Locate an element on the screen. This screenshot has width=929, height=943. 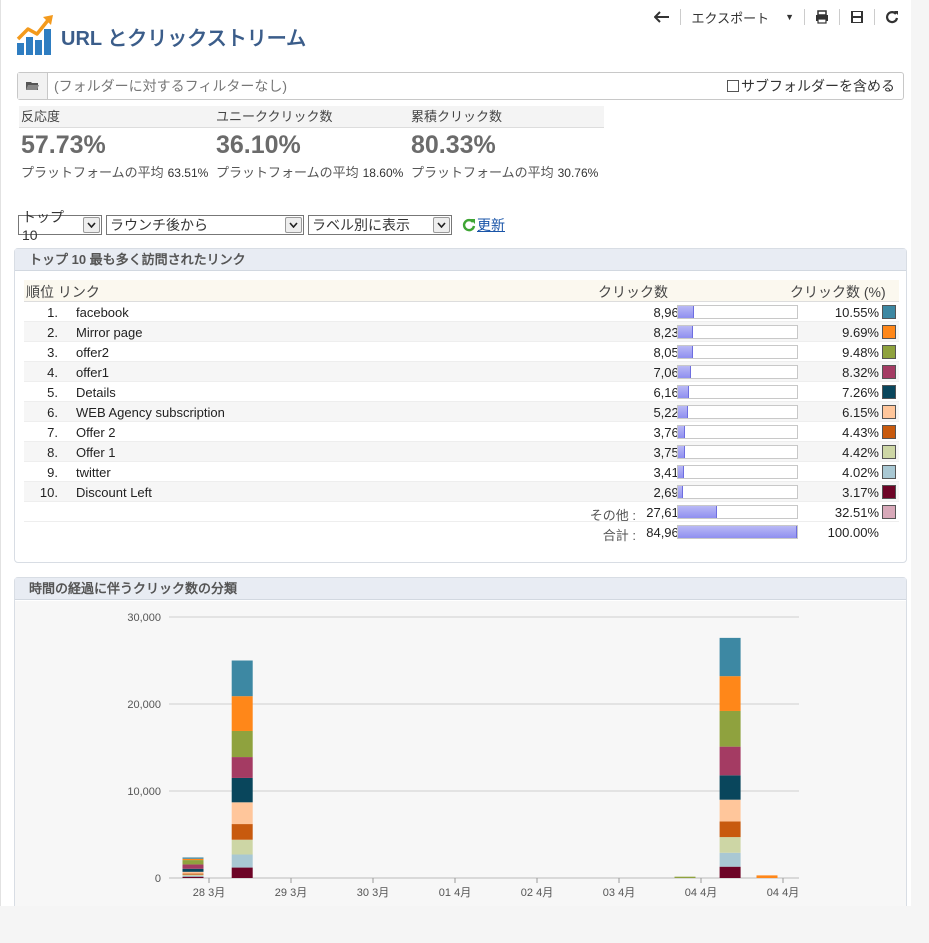
kpi-value: 57.73% is located at coordinates (63, 145).